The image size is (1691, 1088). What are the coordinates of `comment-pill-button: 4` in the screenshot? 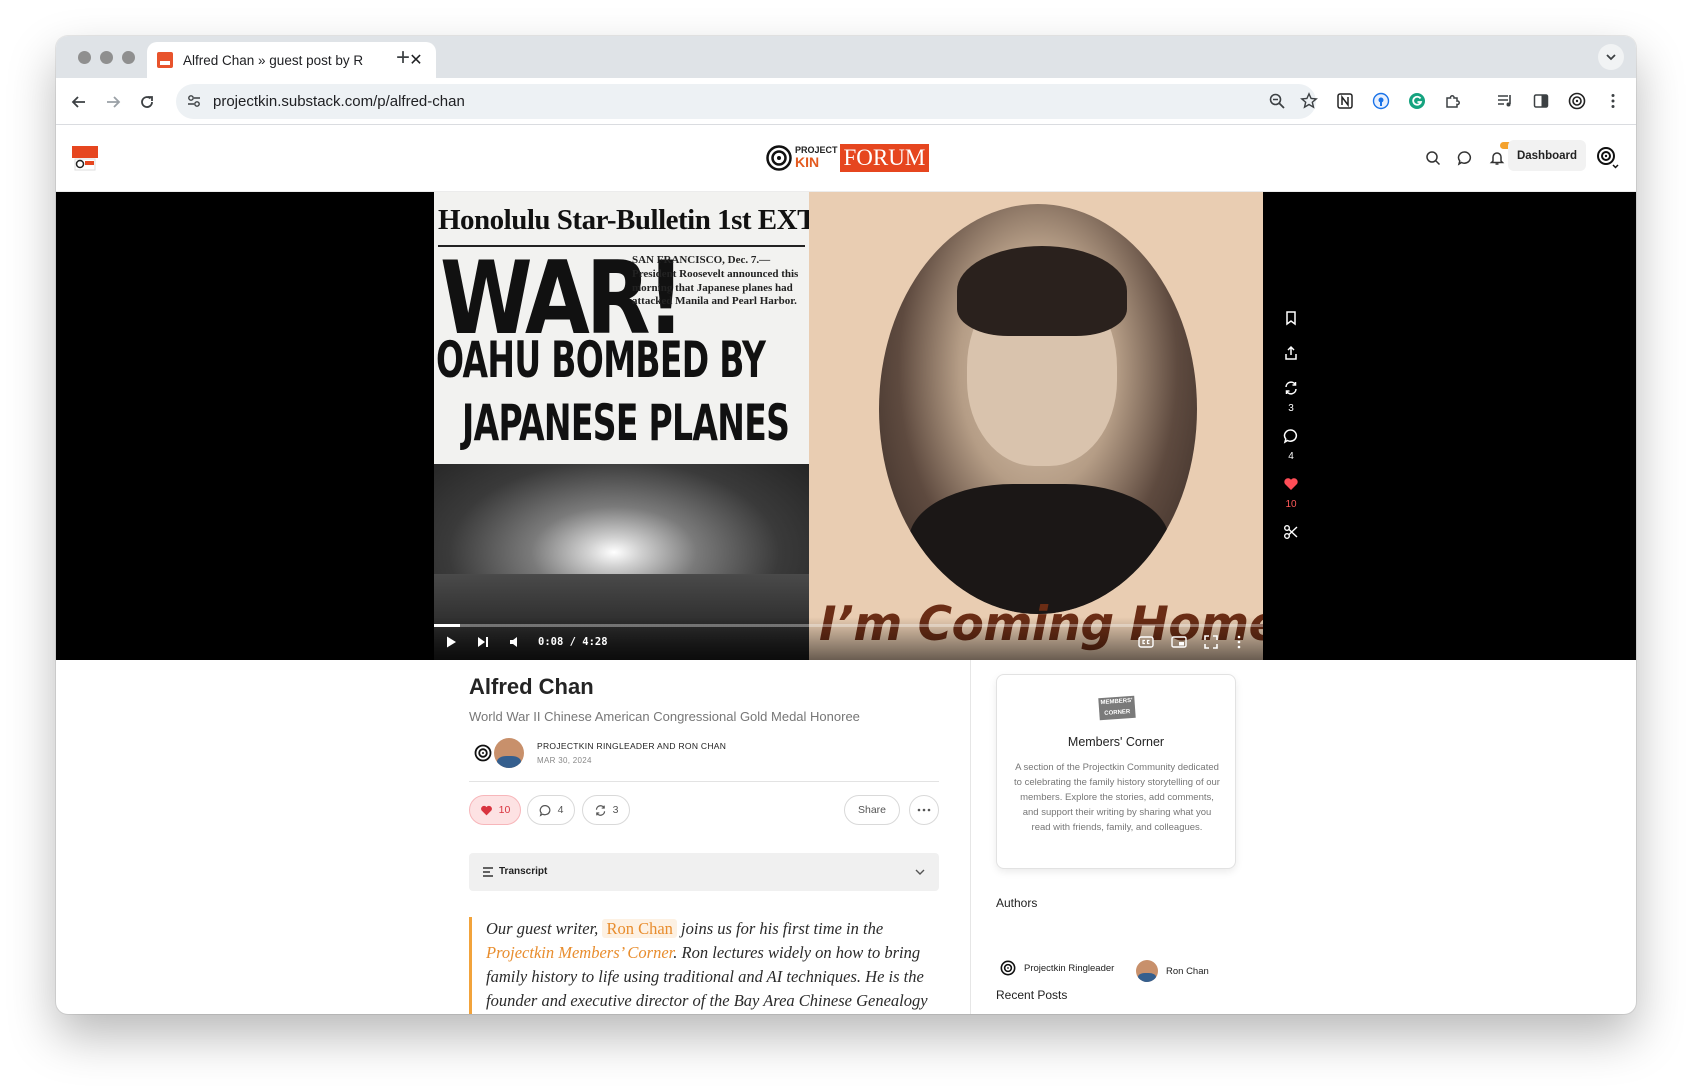 It's located at (551, 810).